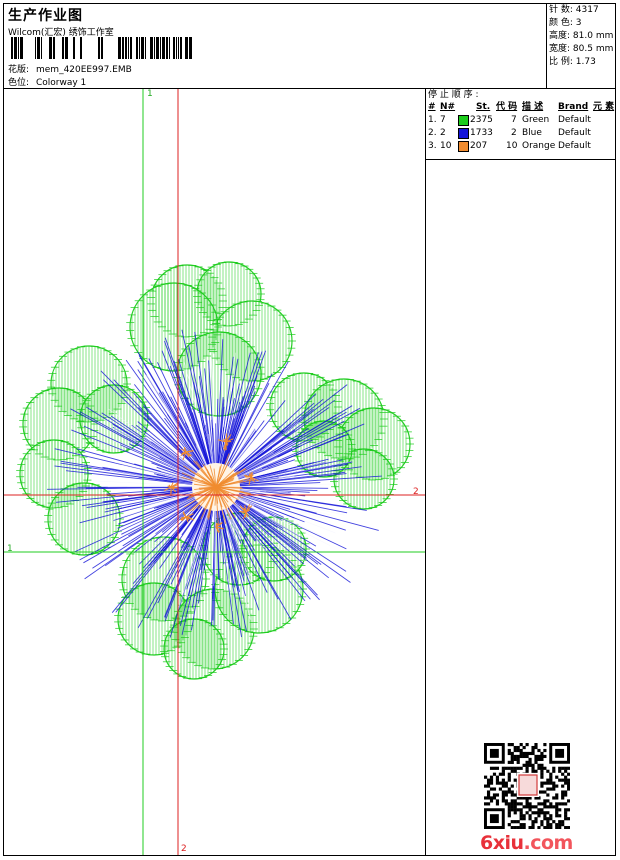 The height and width of the screenshot is (860, 620). What do you see at coordinates (572, 62) in the screenshot?
I see `stat-scale: 比 例: 1.73` at bounding box center [572, 62].